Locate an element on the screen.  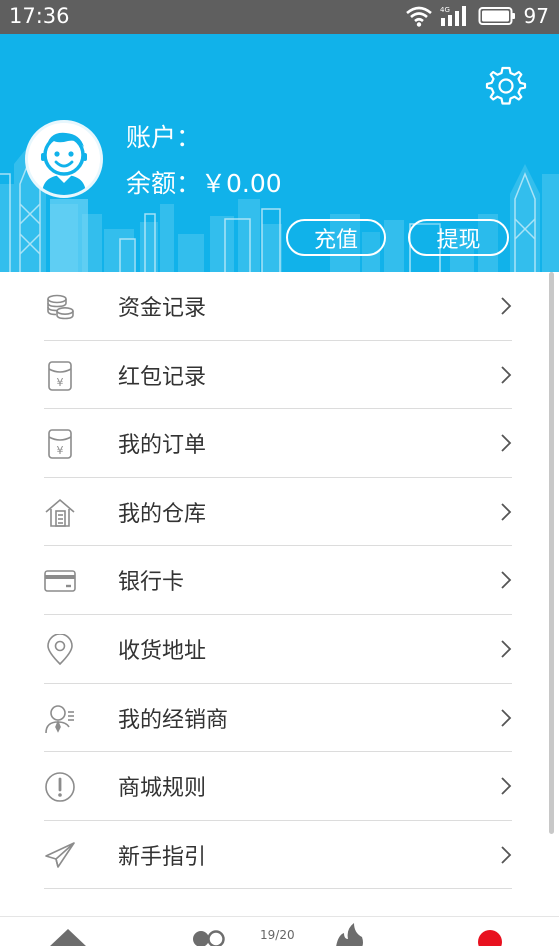
settings-gear-icon is located at coordinates (506, 86).